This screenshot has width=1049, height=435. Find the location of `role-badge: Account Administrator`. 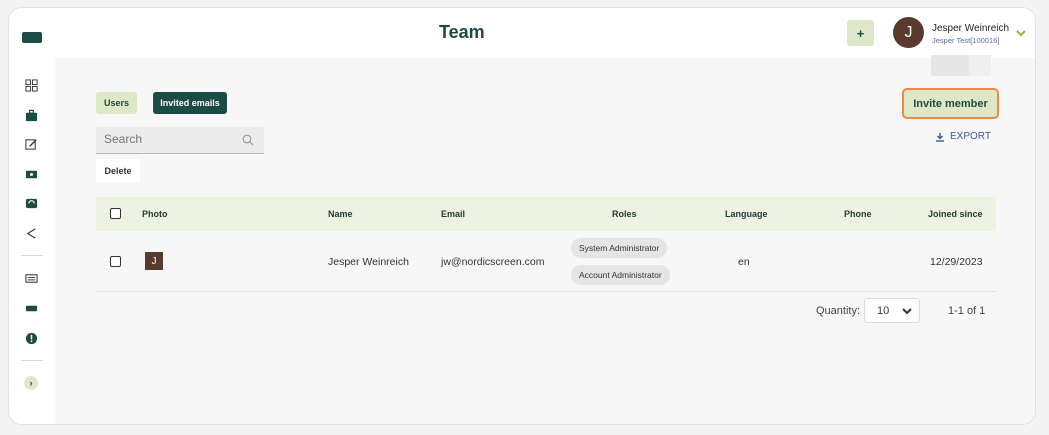

role-badge: Account Administrator is located at coordinates (620, 275).